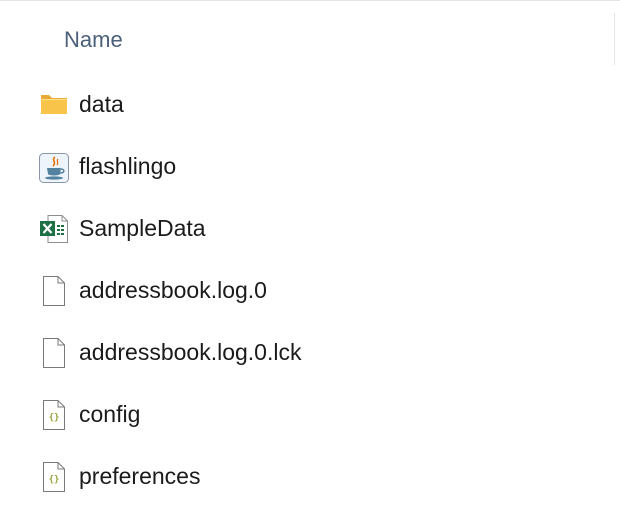 The height and width of the screenshot is (514, 620). I want to click on java-icon, so click(54, 167).